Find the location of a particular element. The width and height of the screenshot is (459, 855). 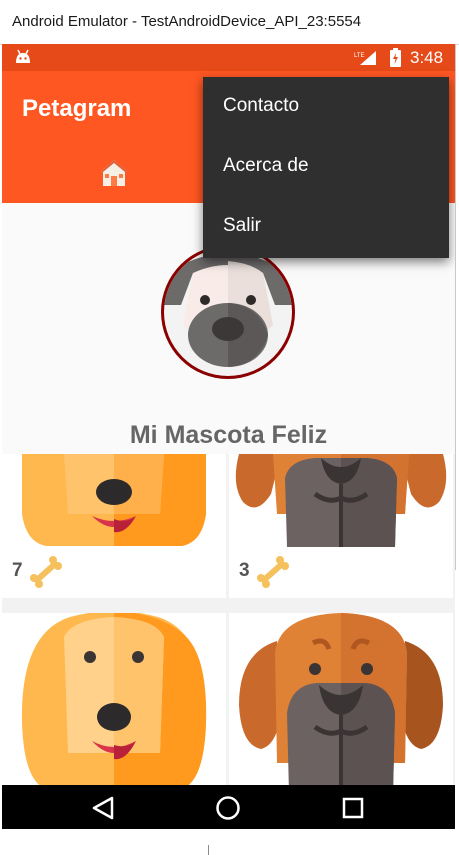

menu-item-acerca-de: Acerca de is located at coordinates (326, 167).